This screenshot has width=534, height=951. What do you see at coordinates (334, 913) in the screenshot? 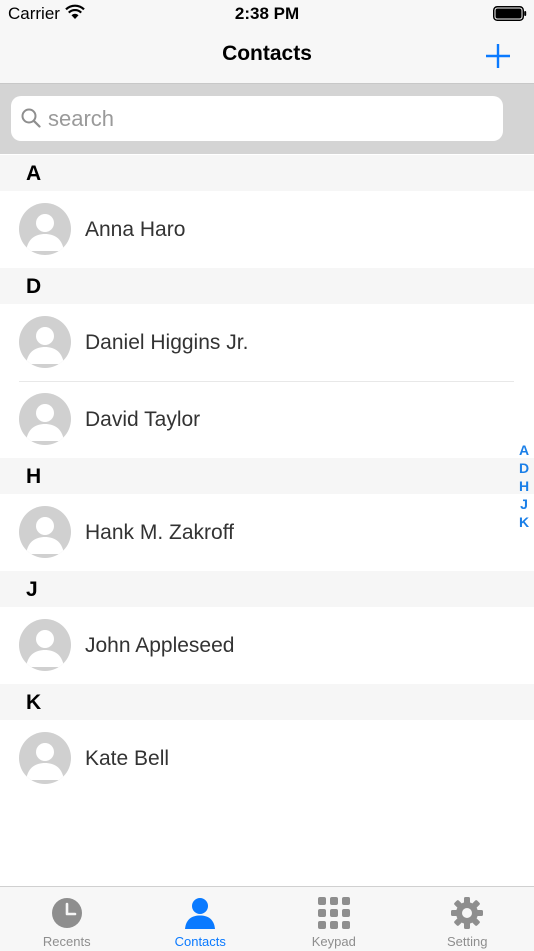
I see `keypad-icon` at bounding box center [334, 913].